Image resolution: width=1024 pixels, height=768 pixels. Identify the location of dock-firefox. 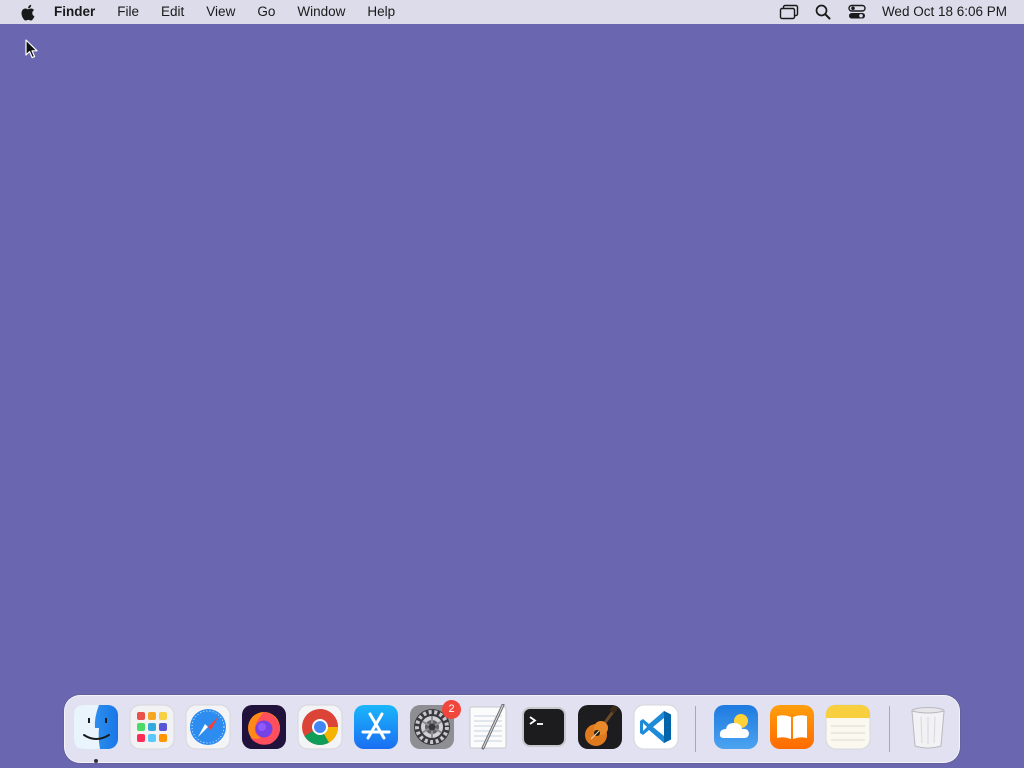
(264, 727).